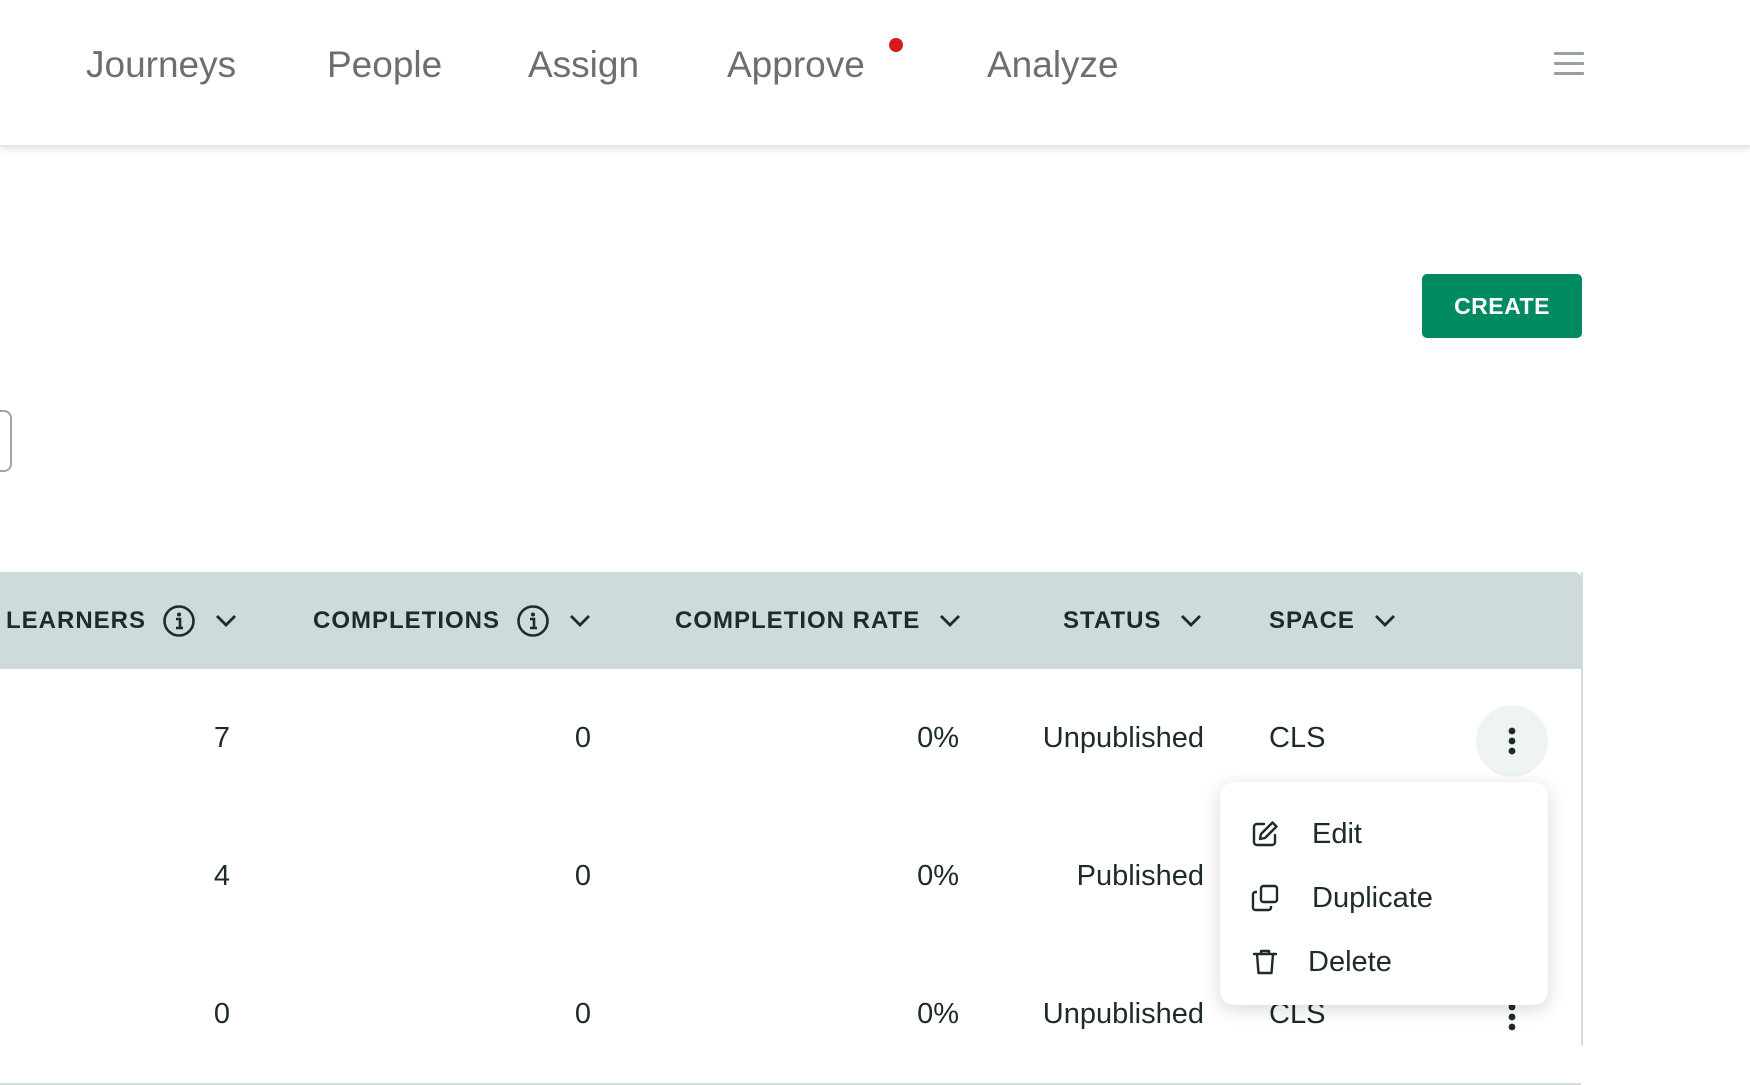 The width and height of the screenshot is (1750, 1085). What do you see at coordinates (221, 1013) in the screenshot?
I see `cell-learners: 0` at bounding box center [221, 1013].